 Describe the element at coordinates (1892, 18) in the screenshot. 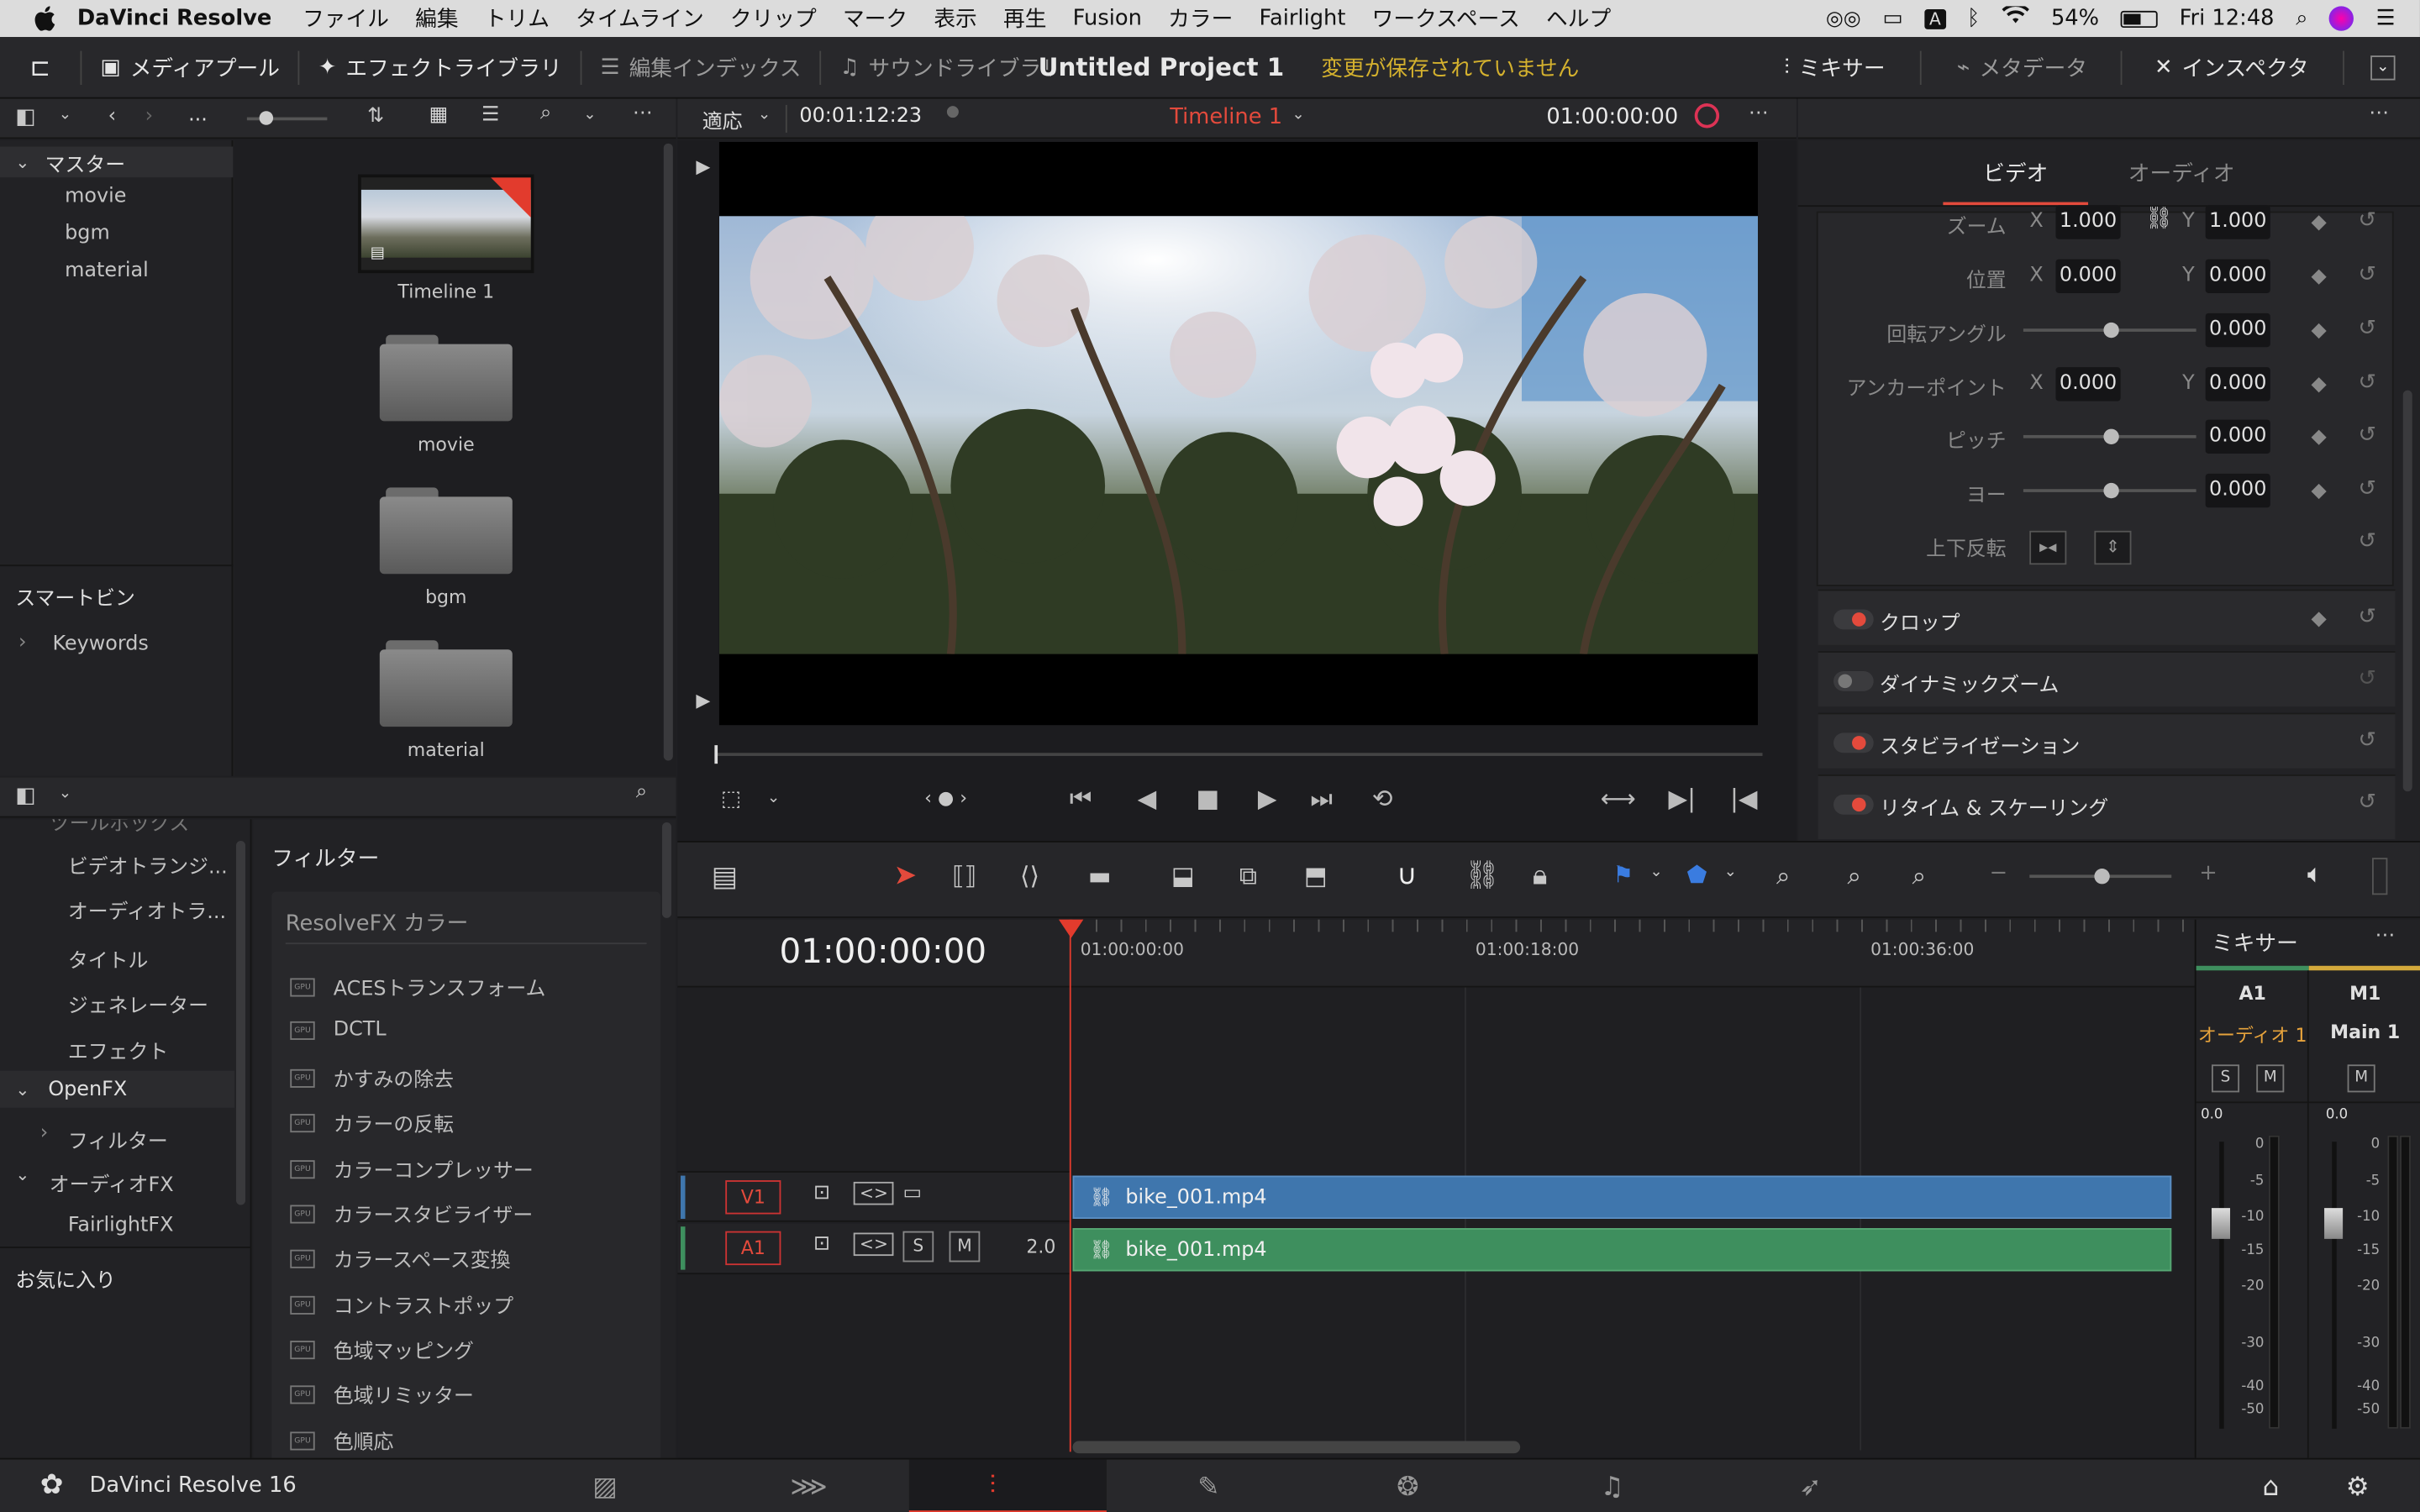

I see `airplay-icon: ▭` at that location.